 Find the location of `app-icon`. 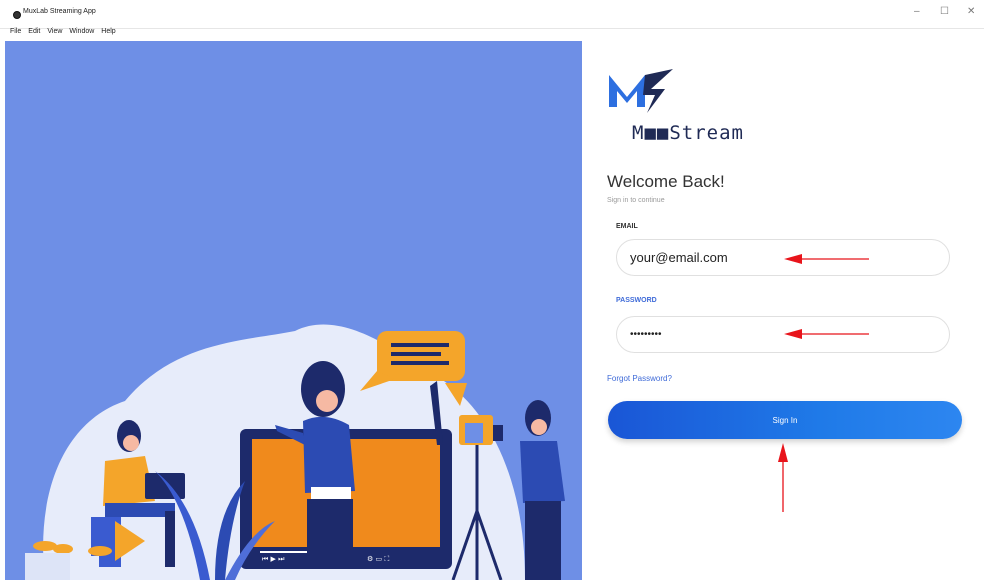

app-icon is located at coordinates (17, 15).